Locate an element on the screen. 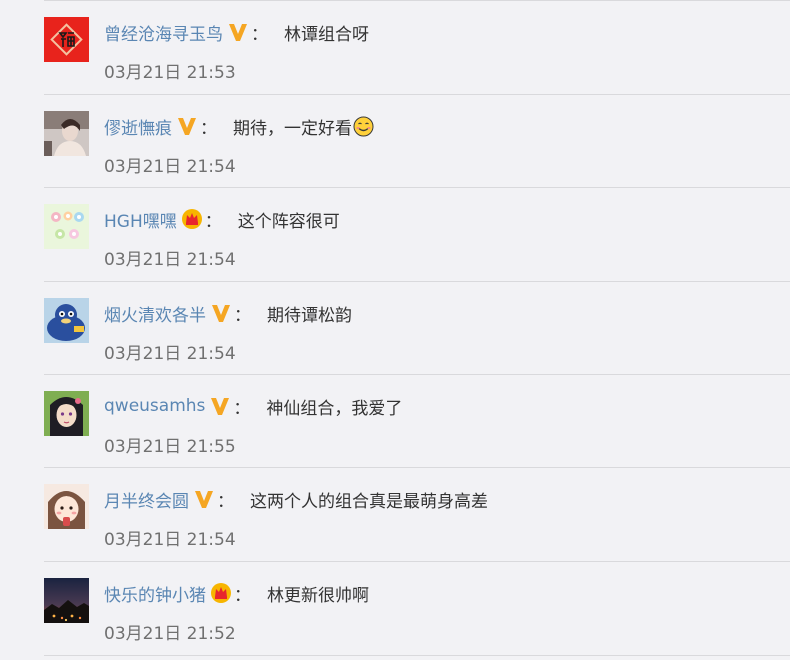  comment-text: 期待谭松韵 is located at coordinates (309, 315).